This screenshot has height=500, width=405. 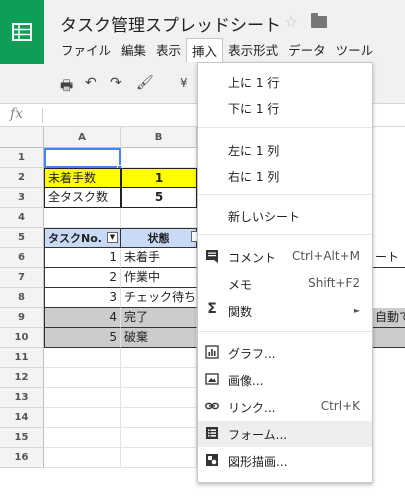 I want to click on cell-a5-header: タスクNo. ▼, so click(x=82, y=238).